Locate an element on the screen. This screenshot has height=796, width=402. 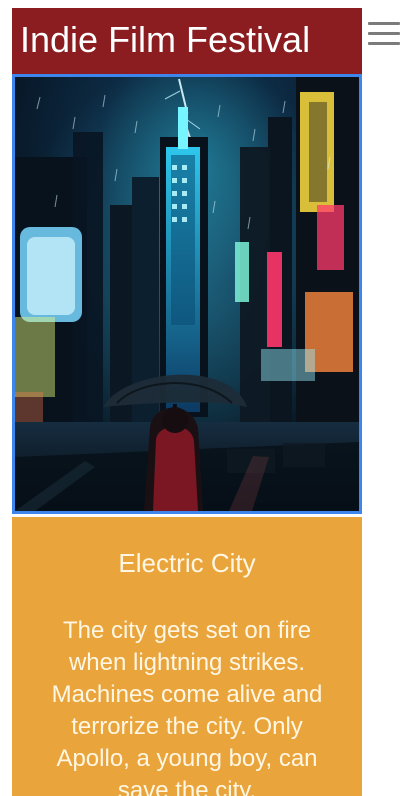
film-title: Electric City is located at coordinates (187, 563).